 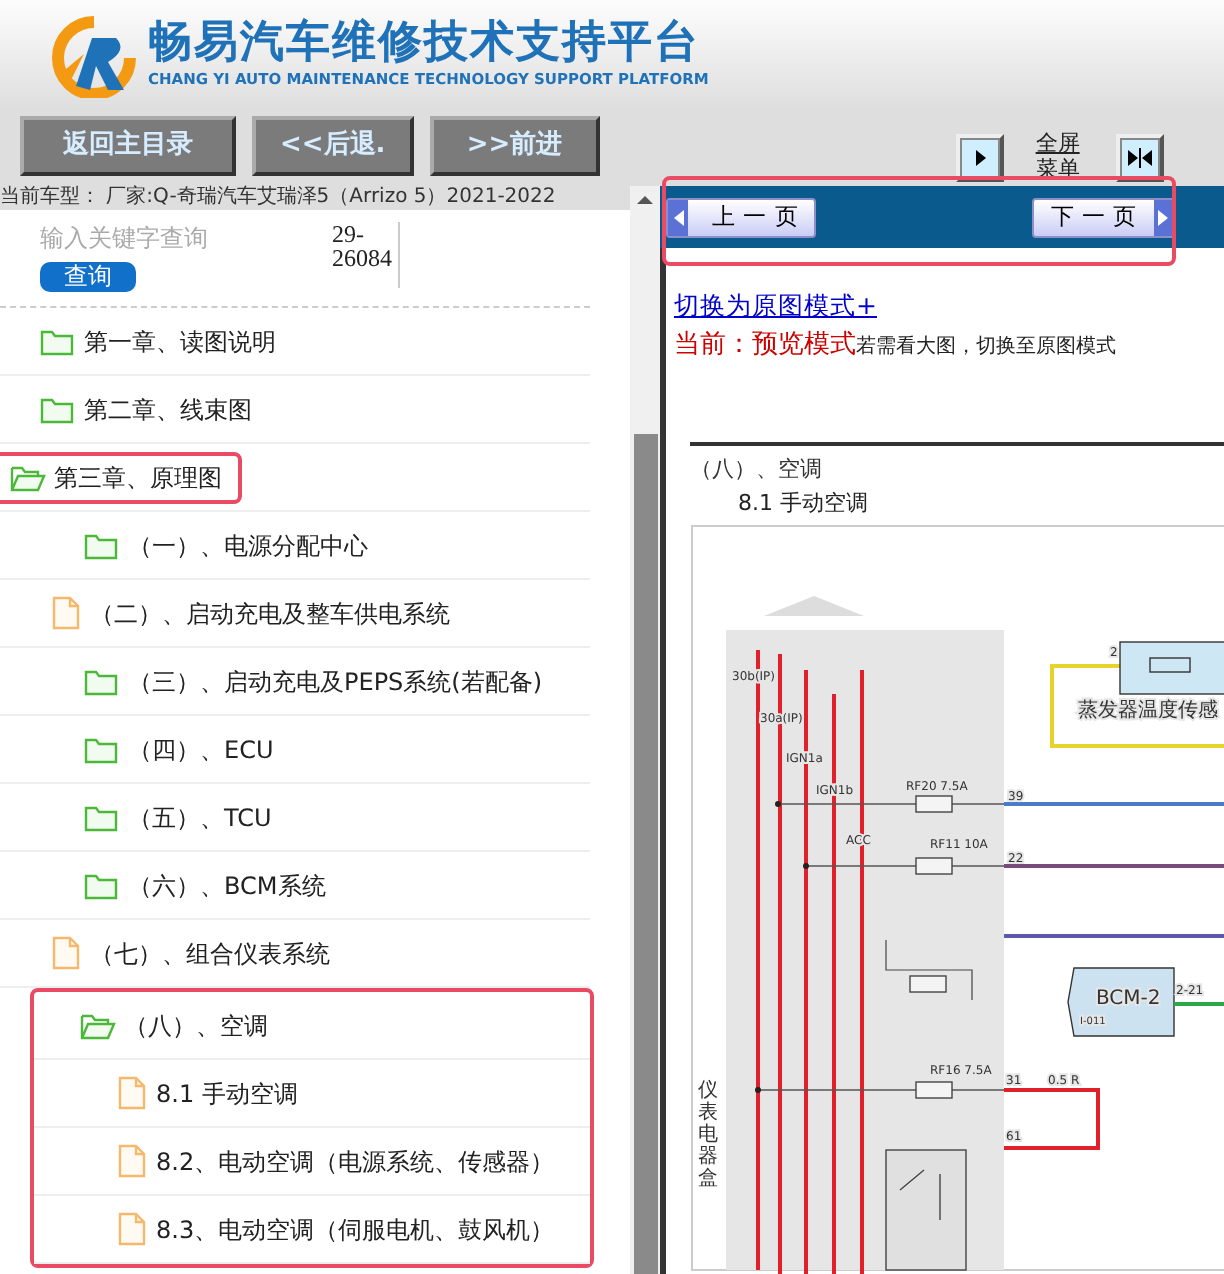 What do you see at coordinates (335, 1161) in the screenshot?
I see `tree-item: 8.2、电动空调（电源系统、传感器）` at bounding box center [335, 1161].